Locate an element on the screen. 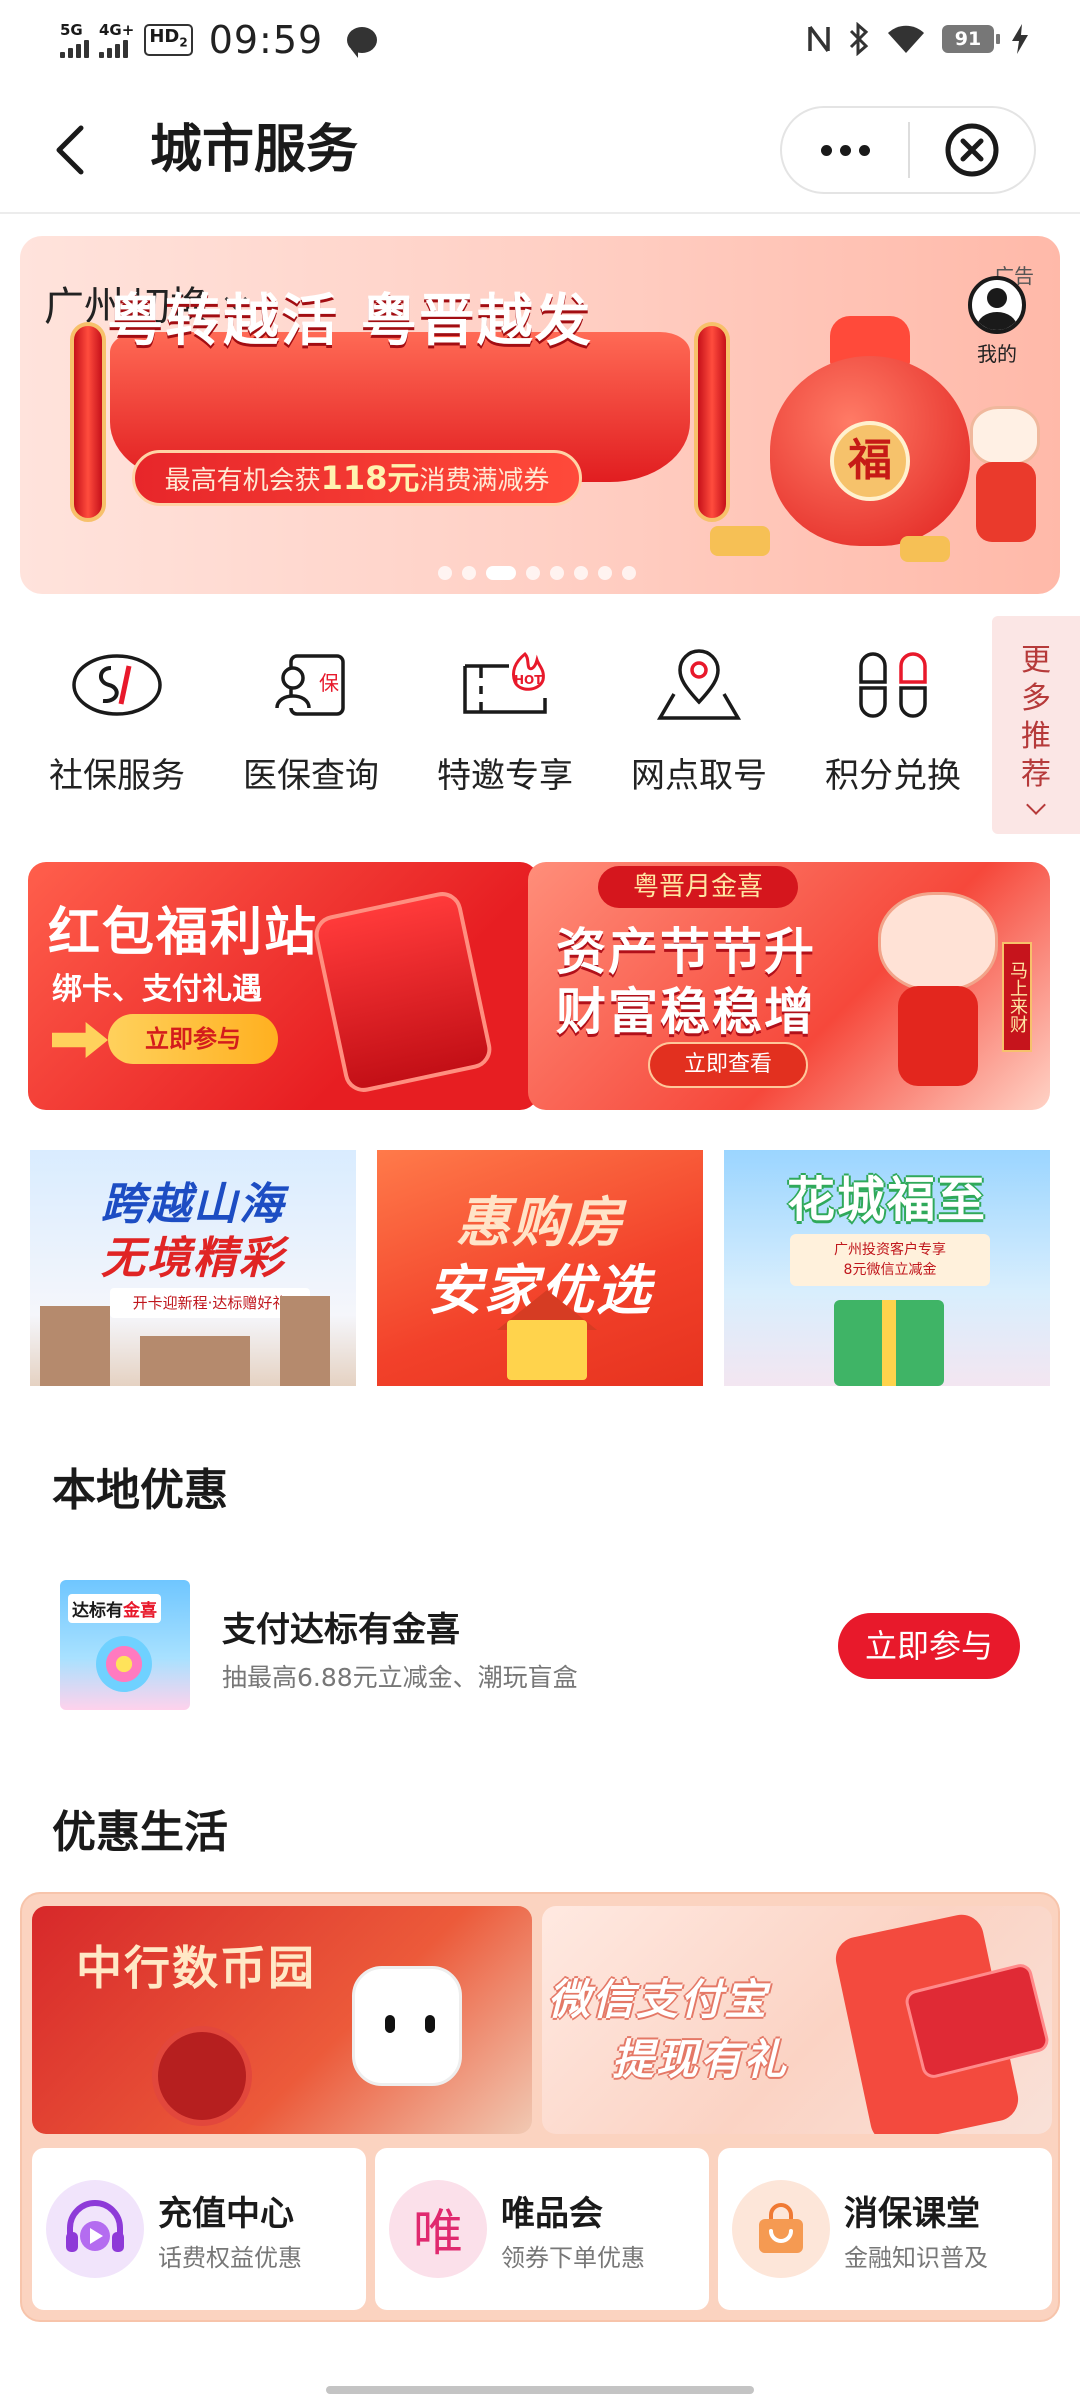 The height and width of the screenshot is (2400, 1080). fortune-sign: 马上来财 is located at coordinates (1017, 997).